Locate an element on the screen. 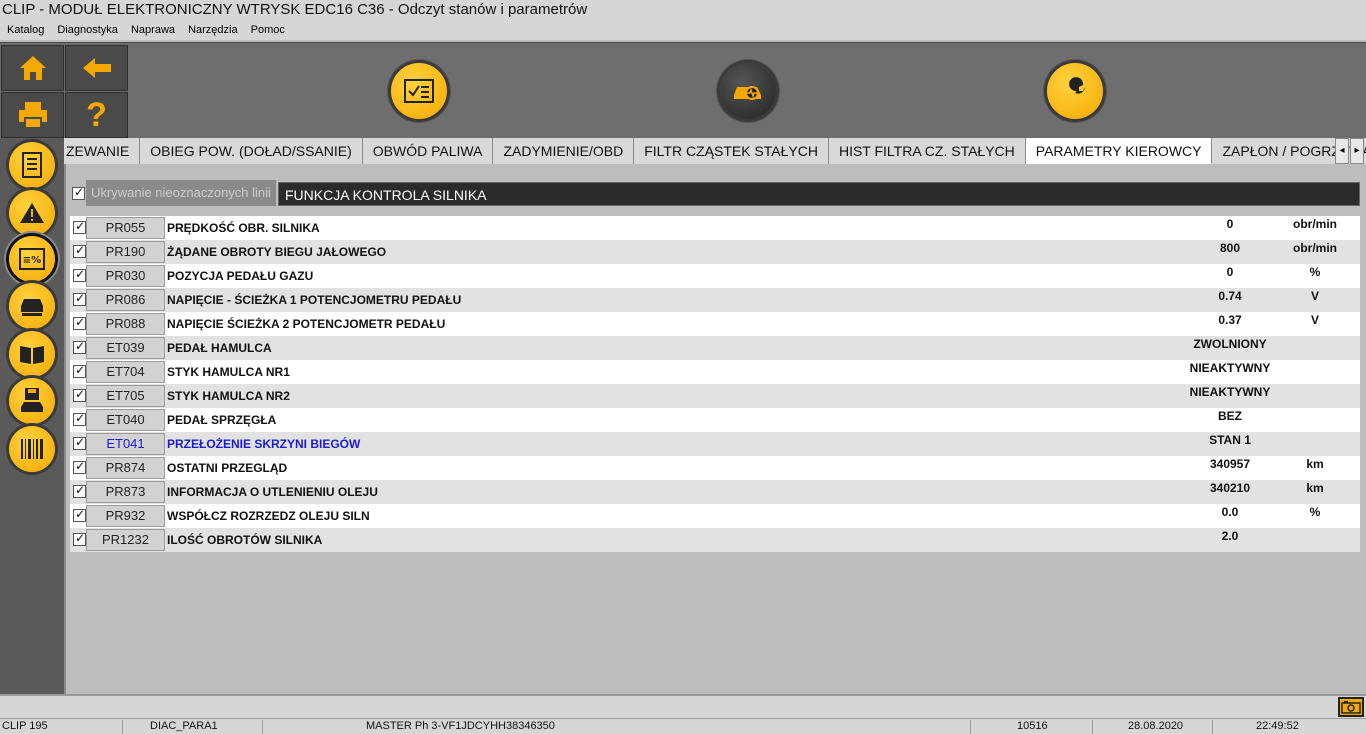 Image resolution: width=1366 pixels, height=734 pixels. menu-item-naprawa: Naprawa is located at coordinates (153, 30).